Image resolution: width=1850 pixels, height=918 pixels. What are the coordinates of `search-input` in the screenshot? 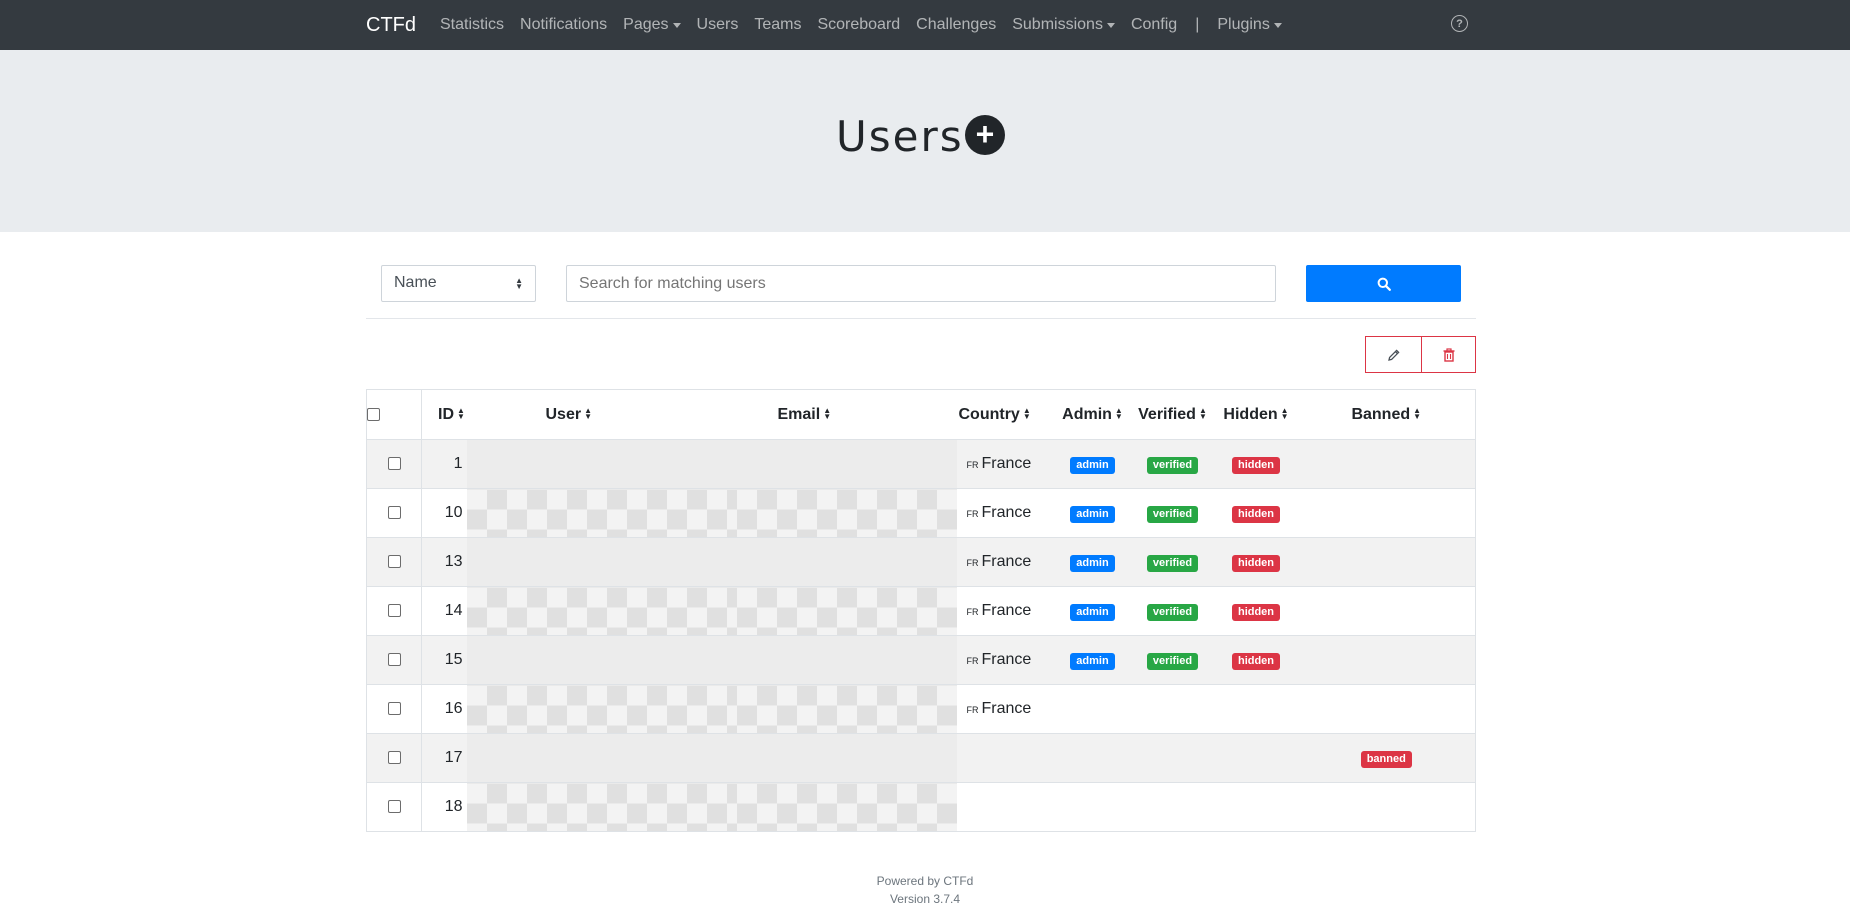 It's located at (921, 283).